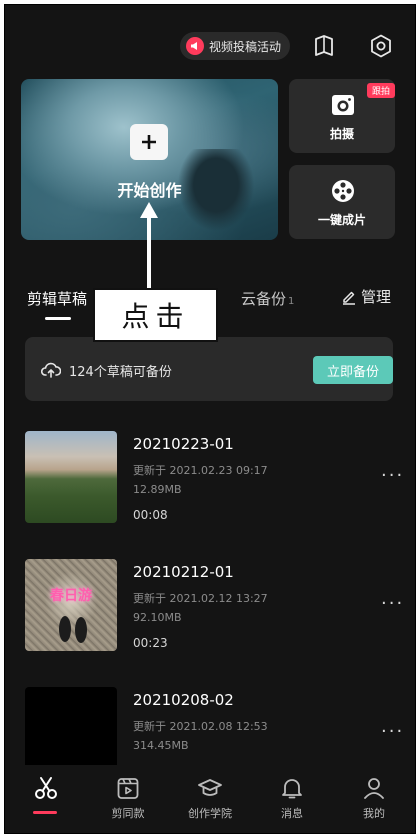 The width and height of the screenshot is (420, 838). Describe the element at coordinates (71, 596) in the screenshot. I see `thumbnail-caption: 春日游` at that location.